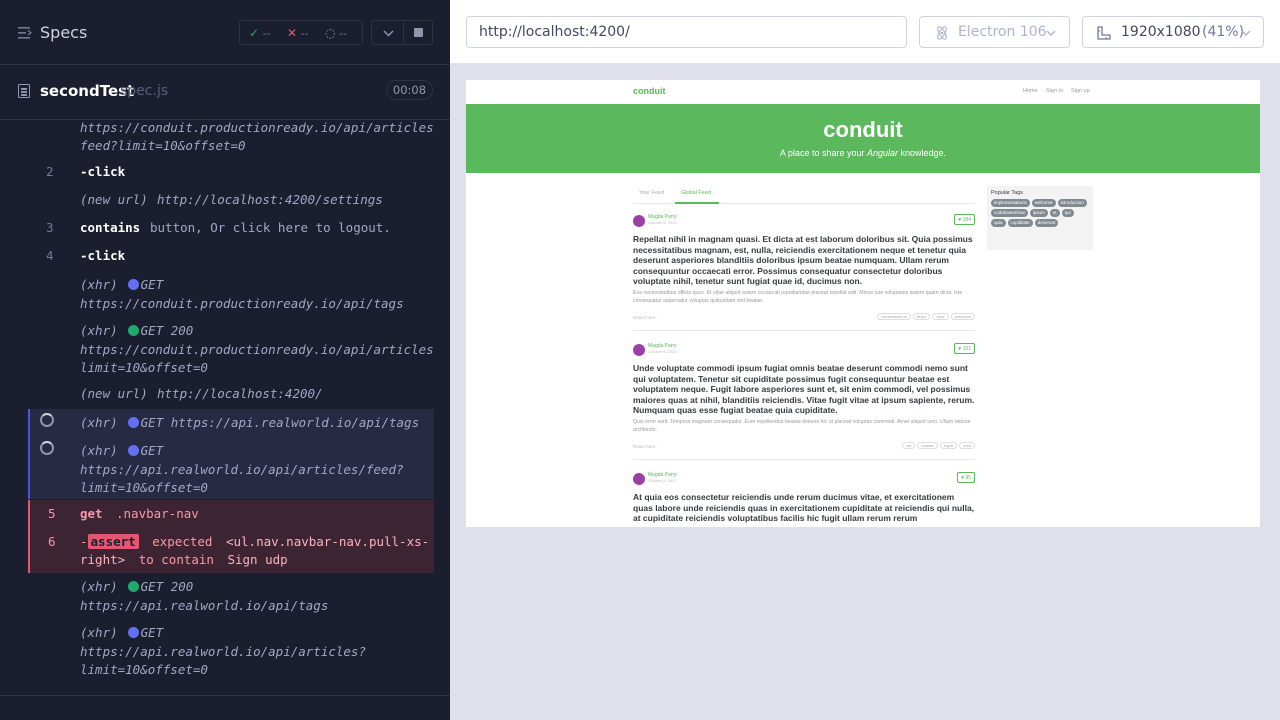 This screenshot has width=1280, height=720. I want to click on tag-pill: cupiditate, so click(1020, 223).